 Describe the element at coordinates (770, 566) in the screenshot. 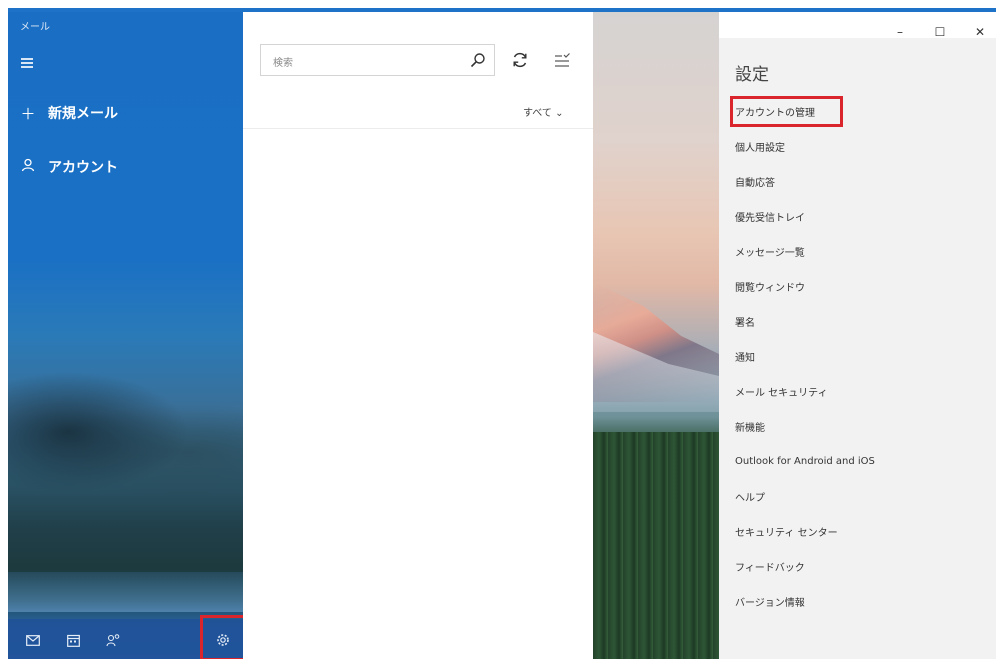

I see `settings-item-feedback: フィードバック` at that location.